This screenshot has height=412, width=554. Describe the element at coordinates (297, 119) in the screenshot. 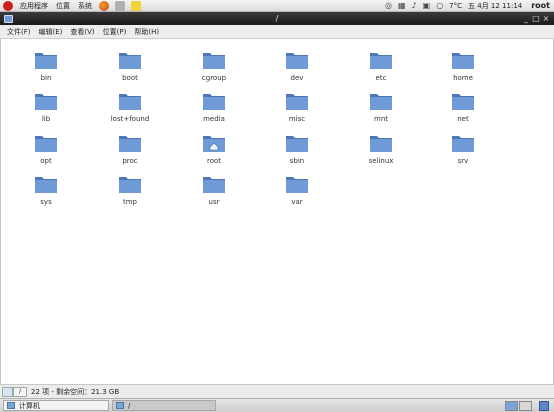

I see `folder-label: misc` at that location.